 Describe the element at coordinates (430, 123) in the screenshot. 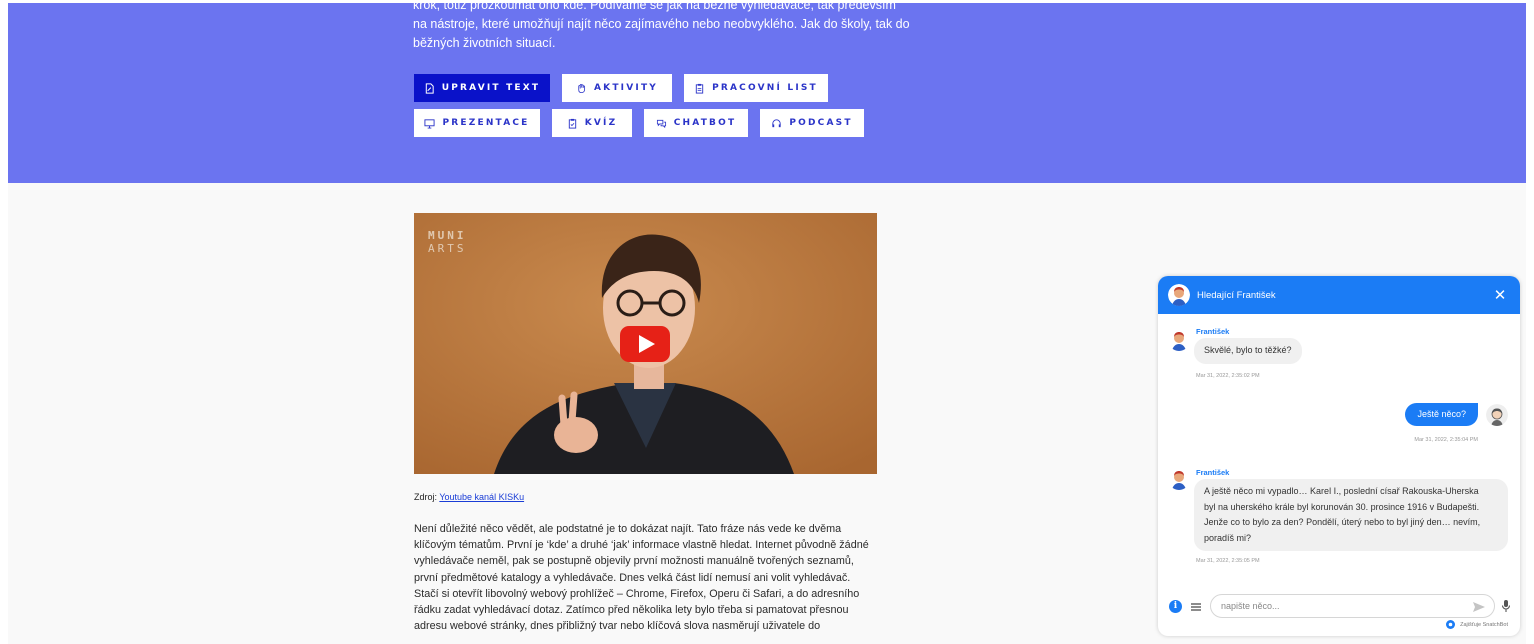

I see `monitor-icon` at that location.